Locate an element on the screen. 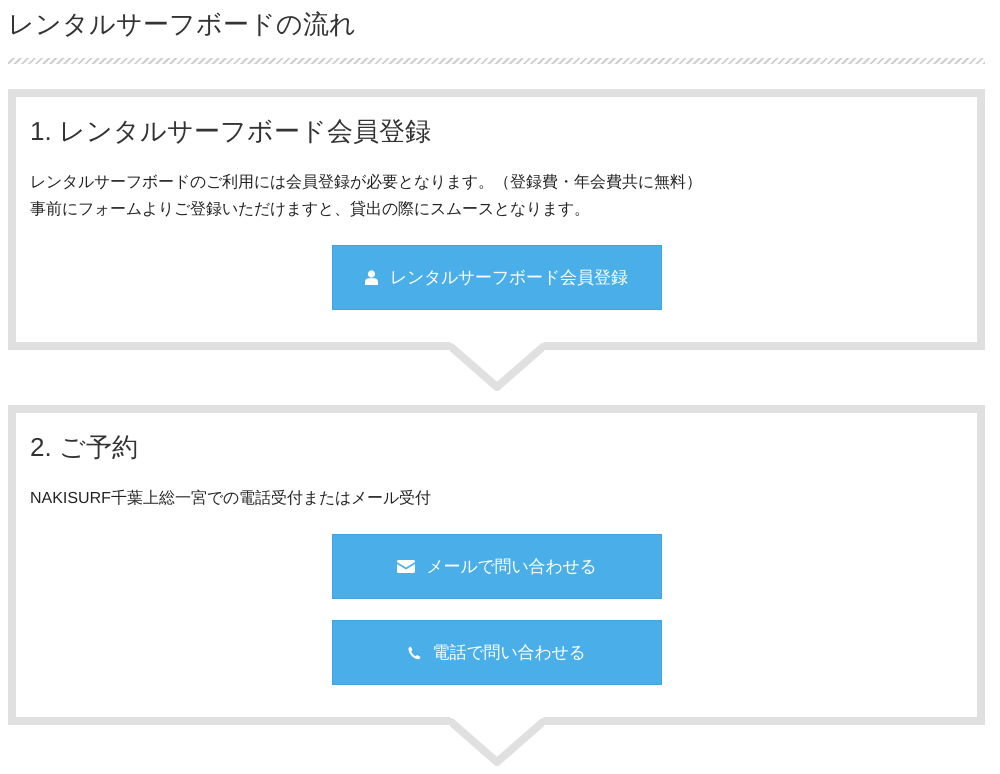  contact-button: 電話で問い合わせる is located at coordinates (497, 652).